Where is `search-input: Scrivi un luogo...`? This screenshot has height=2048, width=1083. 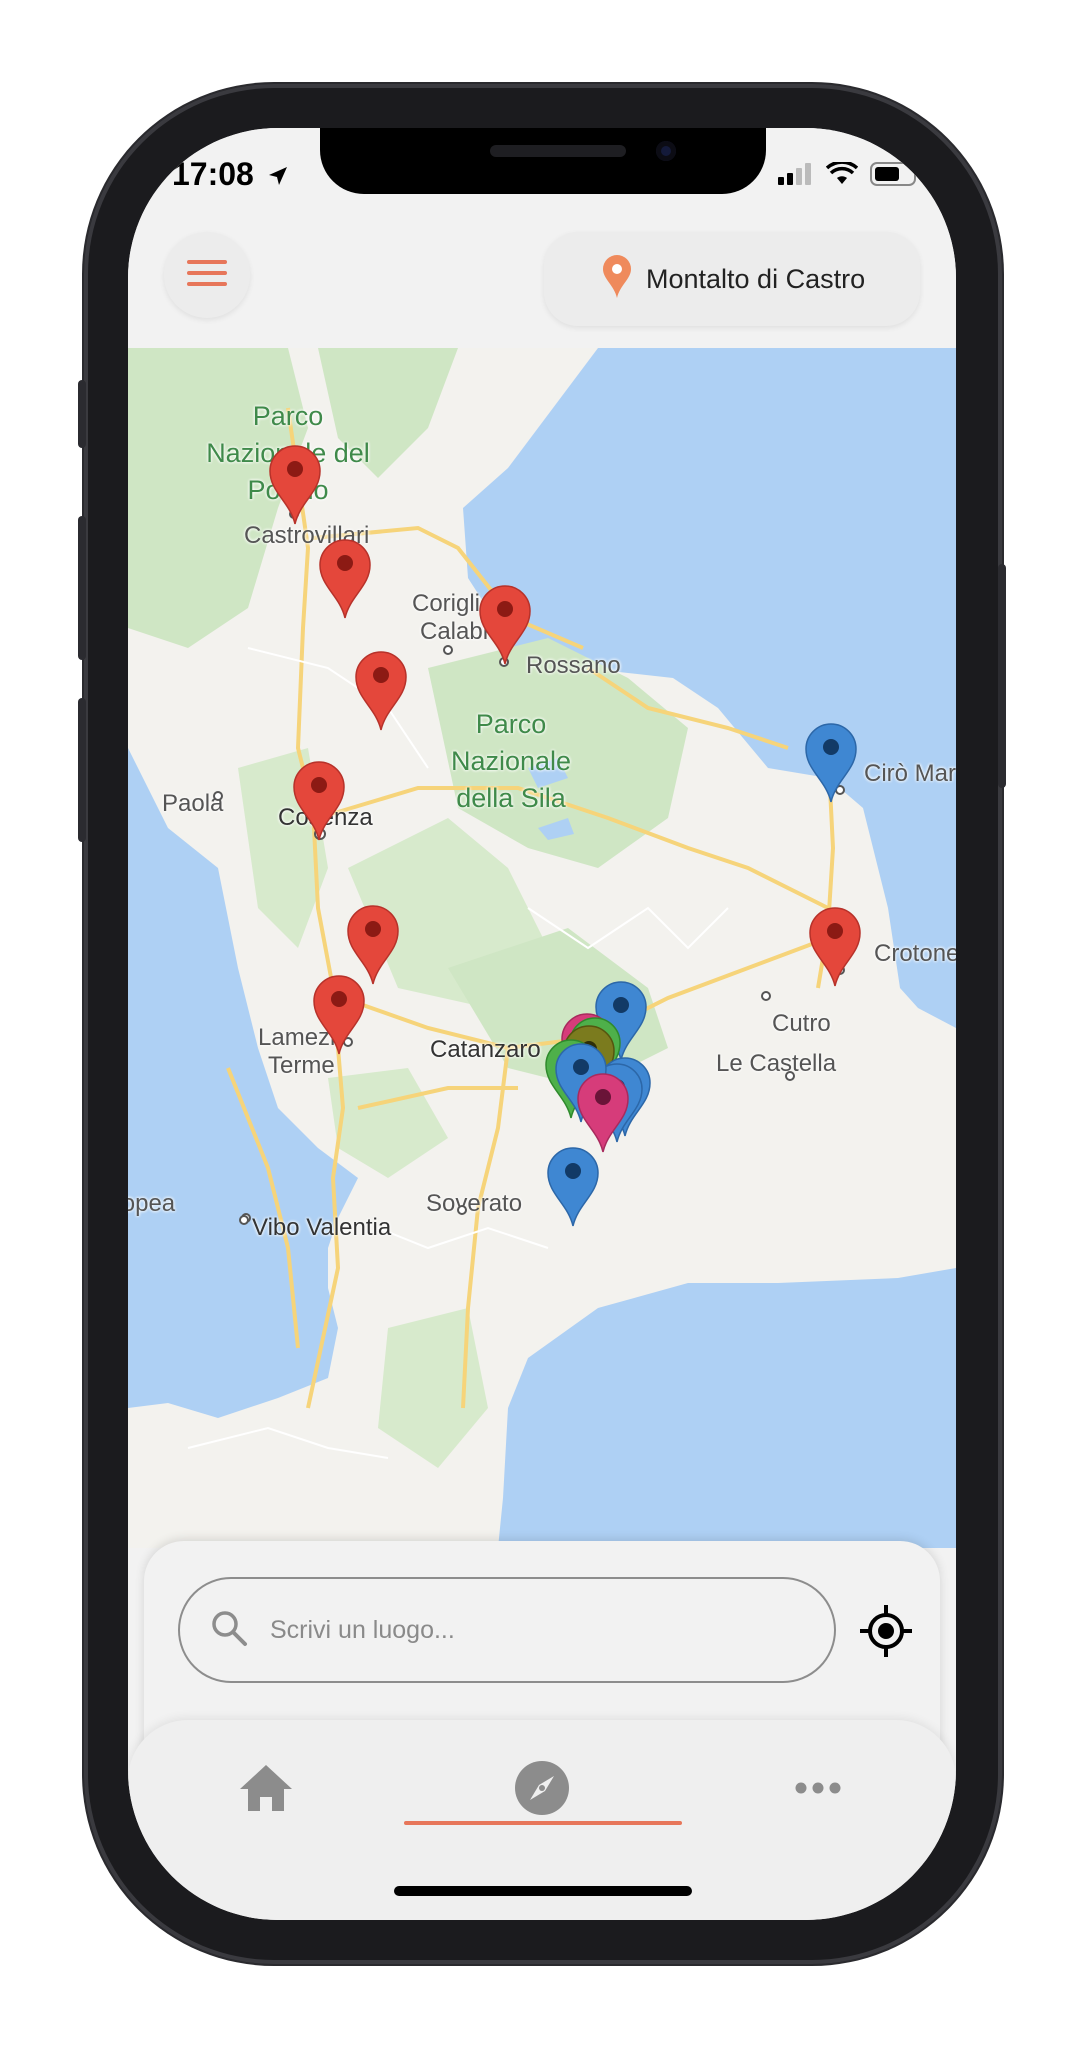 search-input: Scrivi un luogo... is located at coordinates (507, 1630).